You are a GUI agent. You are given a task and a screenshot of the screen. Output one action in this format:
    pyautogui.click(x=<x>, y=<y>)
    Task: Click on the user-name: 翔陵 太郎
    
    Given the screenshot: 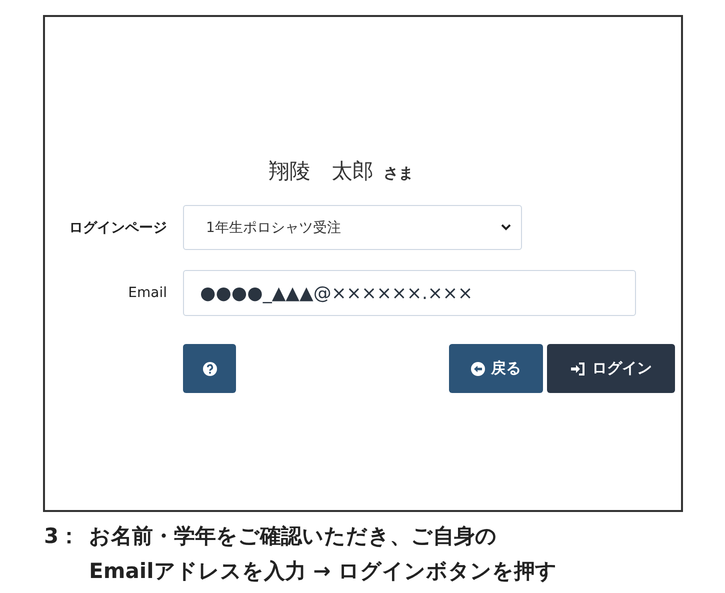 What is the action you would take?
    pyautogui.click(x=321, y=171)
    